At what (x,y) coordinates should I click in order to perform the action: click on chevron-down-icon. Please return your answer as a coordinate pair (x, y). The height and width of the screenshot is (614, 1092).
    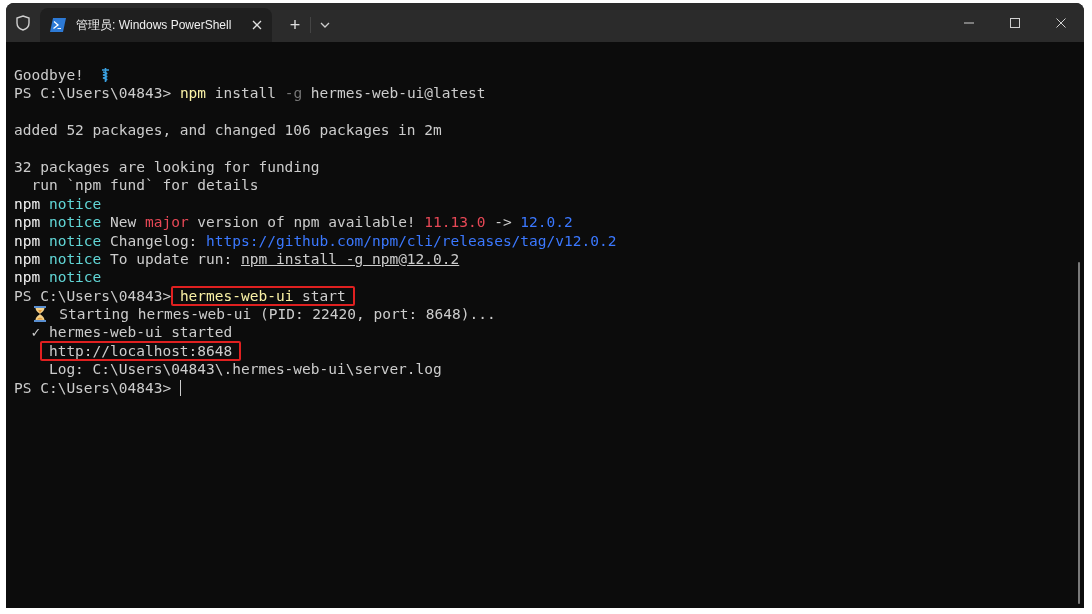
    Looking at the image, I should click on (325, 25).